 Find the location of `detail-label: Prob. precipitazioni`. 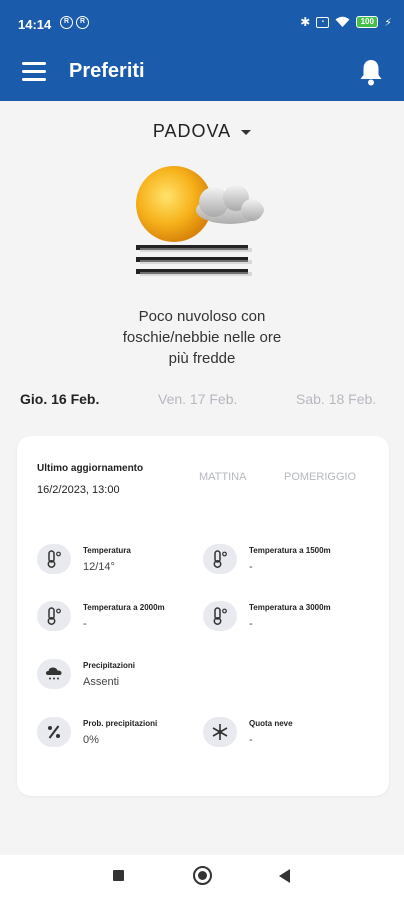

detail-label: Prob. precipitazioni is located at coordinates (120, 723).